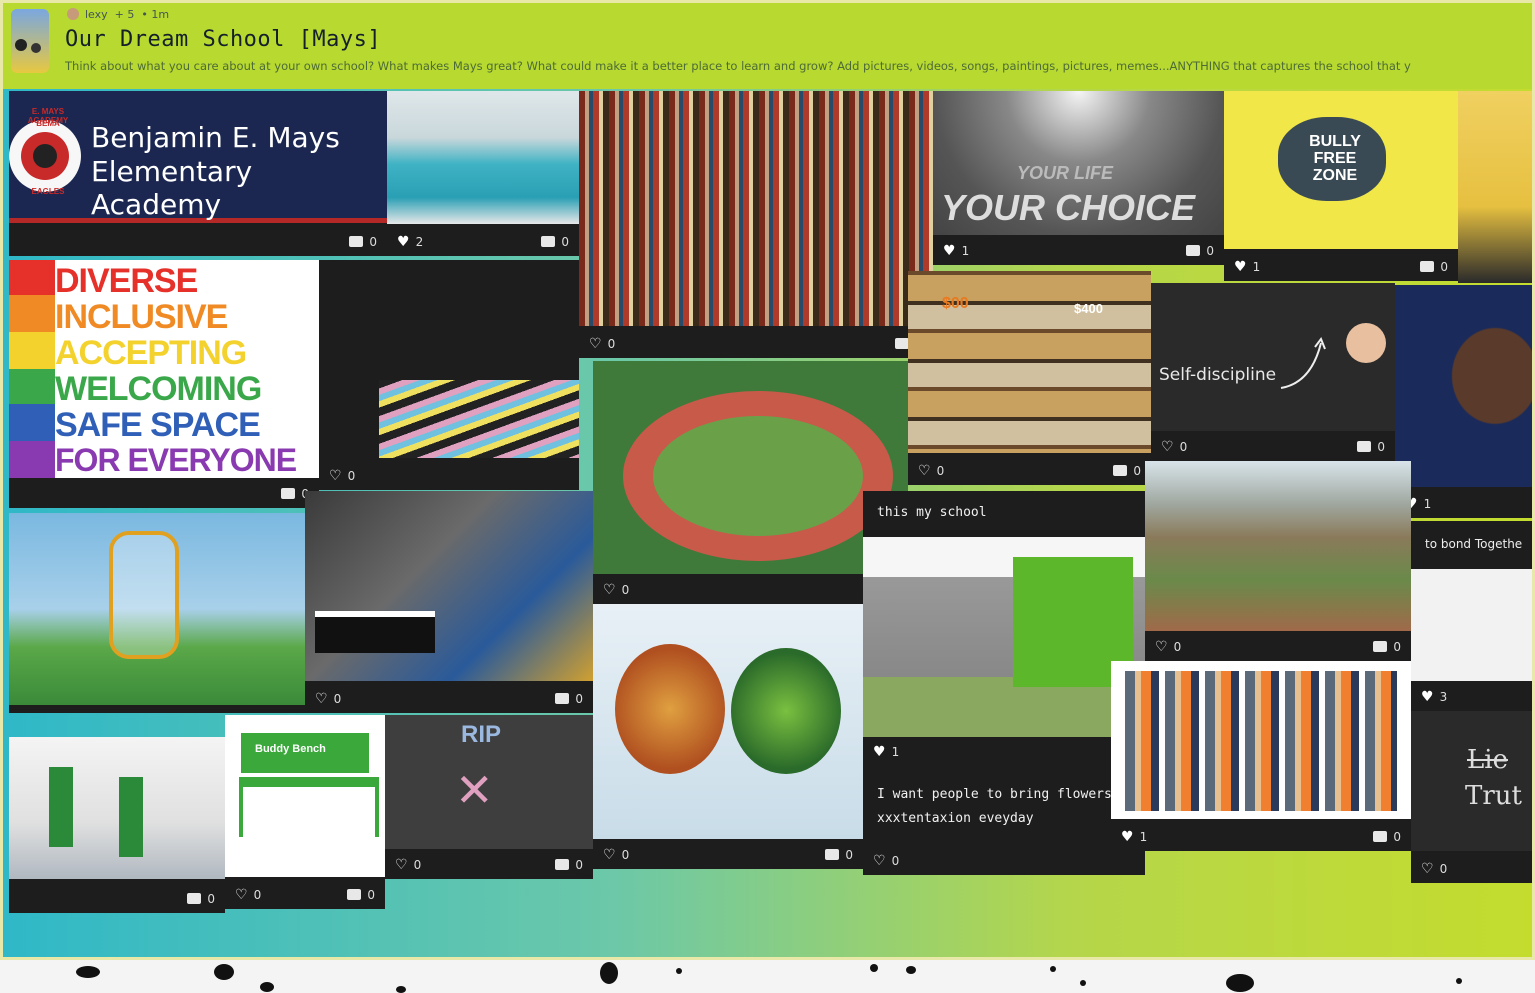 Image resolution: width=1535 pixels, height=993 pixels. What do you see at coordinates (756, 224) in the screenshot?
I see `post-card-library: ♡0 0` at bounding box center [756, 224].